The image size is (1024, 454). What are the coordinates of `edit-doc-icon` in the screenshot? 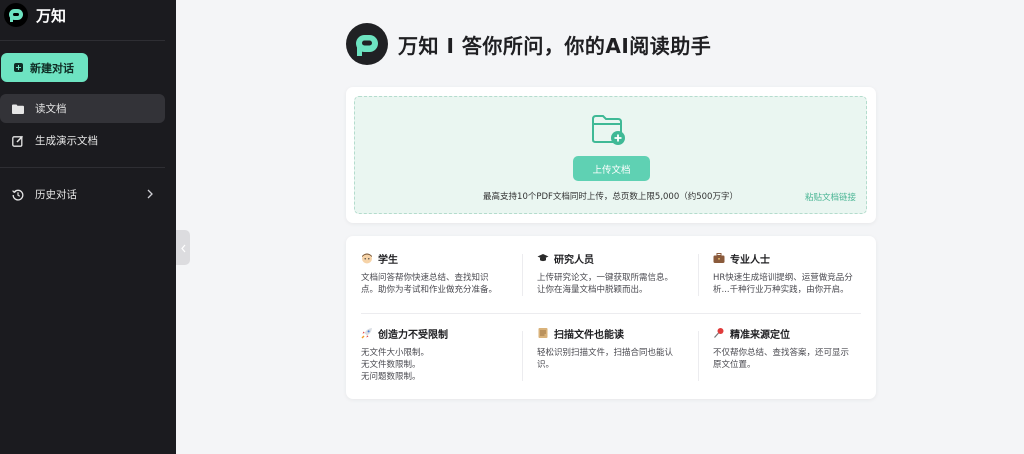 It's located at (18, 141).